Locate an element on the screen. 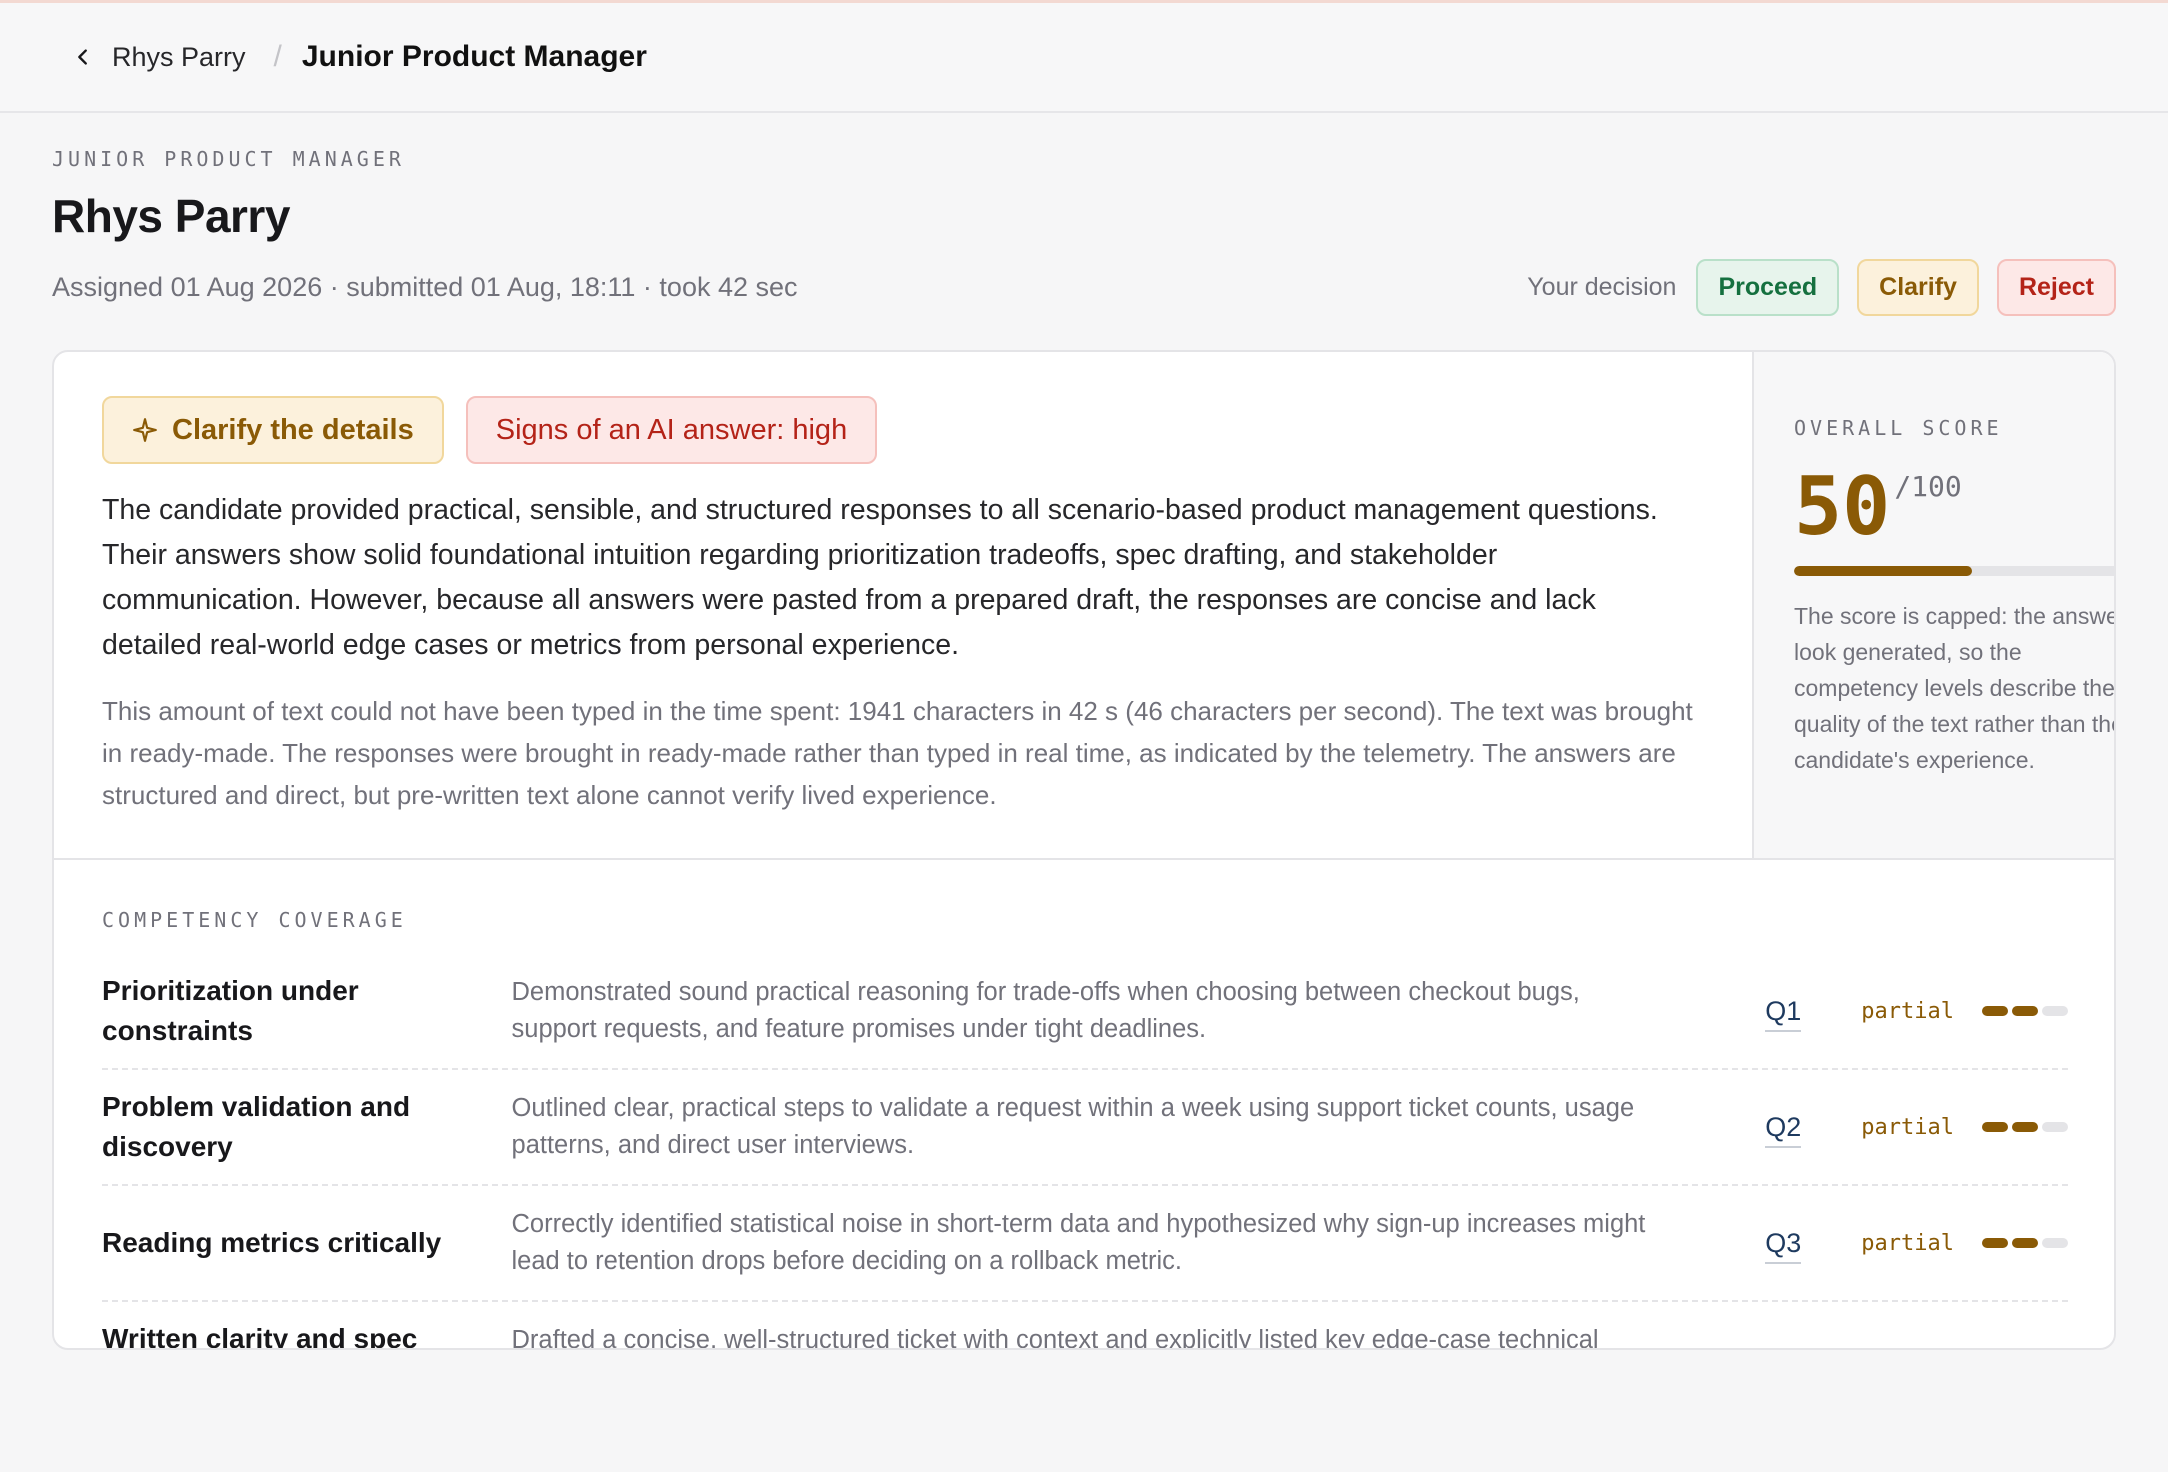  sparkle-icon is located at coordinates (145, 430).